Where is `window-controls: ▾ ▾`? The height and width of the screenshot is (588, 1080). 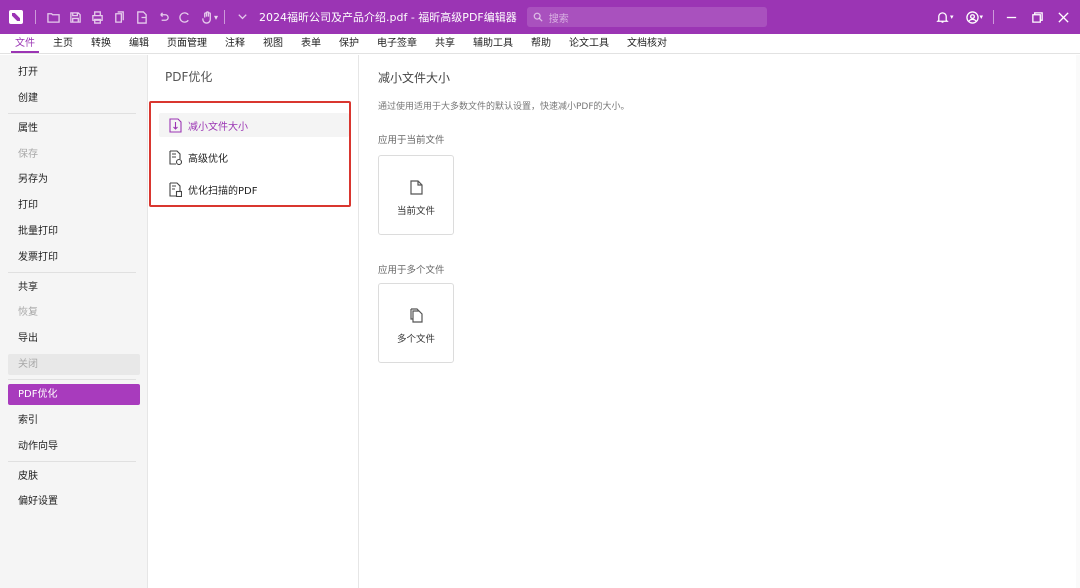 window-controls: ▾ ▾ is located at coordinates (1005, 17).